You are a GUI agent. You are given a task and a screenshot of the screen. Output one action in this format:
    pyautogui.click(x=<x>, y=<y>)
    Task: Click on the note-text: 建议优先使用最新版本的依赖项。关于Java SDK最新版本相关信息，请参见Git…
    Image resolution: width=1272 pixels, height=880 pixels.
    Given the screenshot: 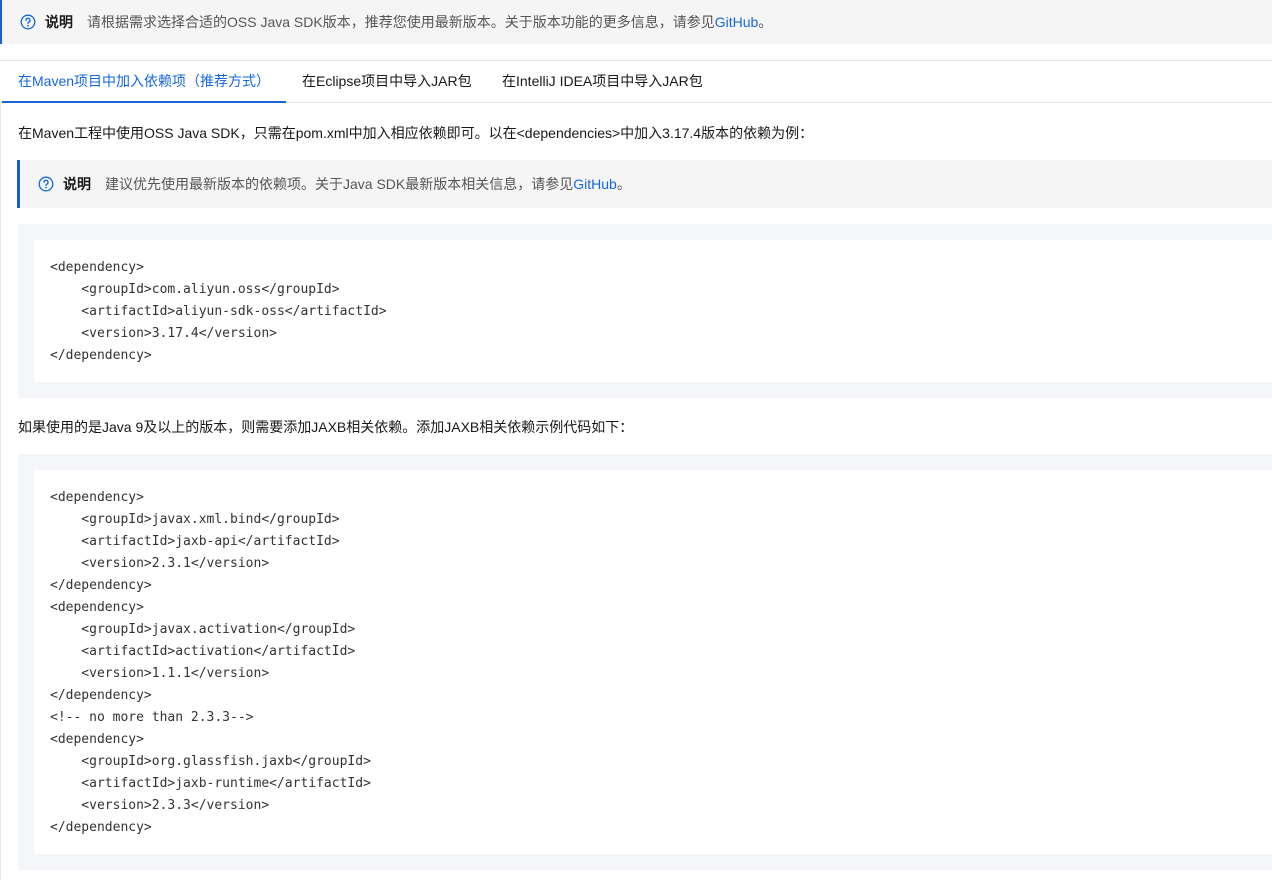 What is the action you would take?
    pyautogui.click(x=368, y=184)
    